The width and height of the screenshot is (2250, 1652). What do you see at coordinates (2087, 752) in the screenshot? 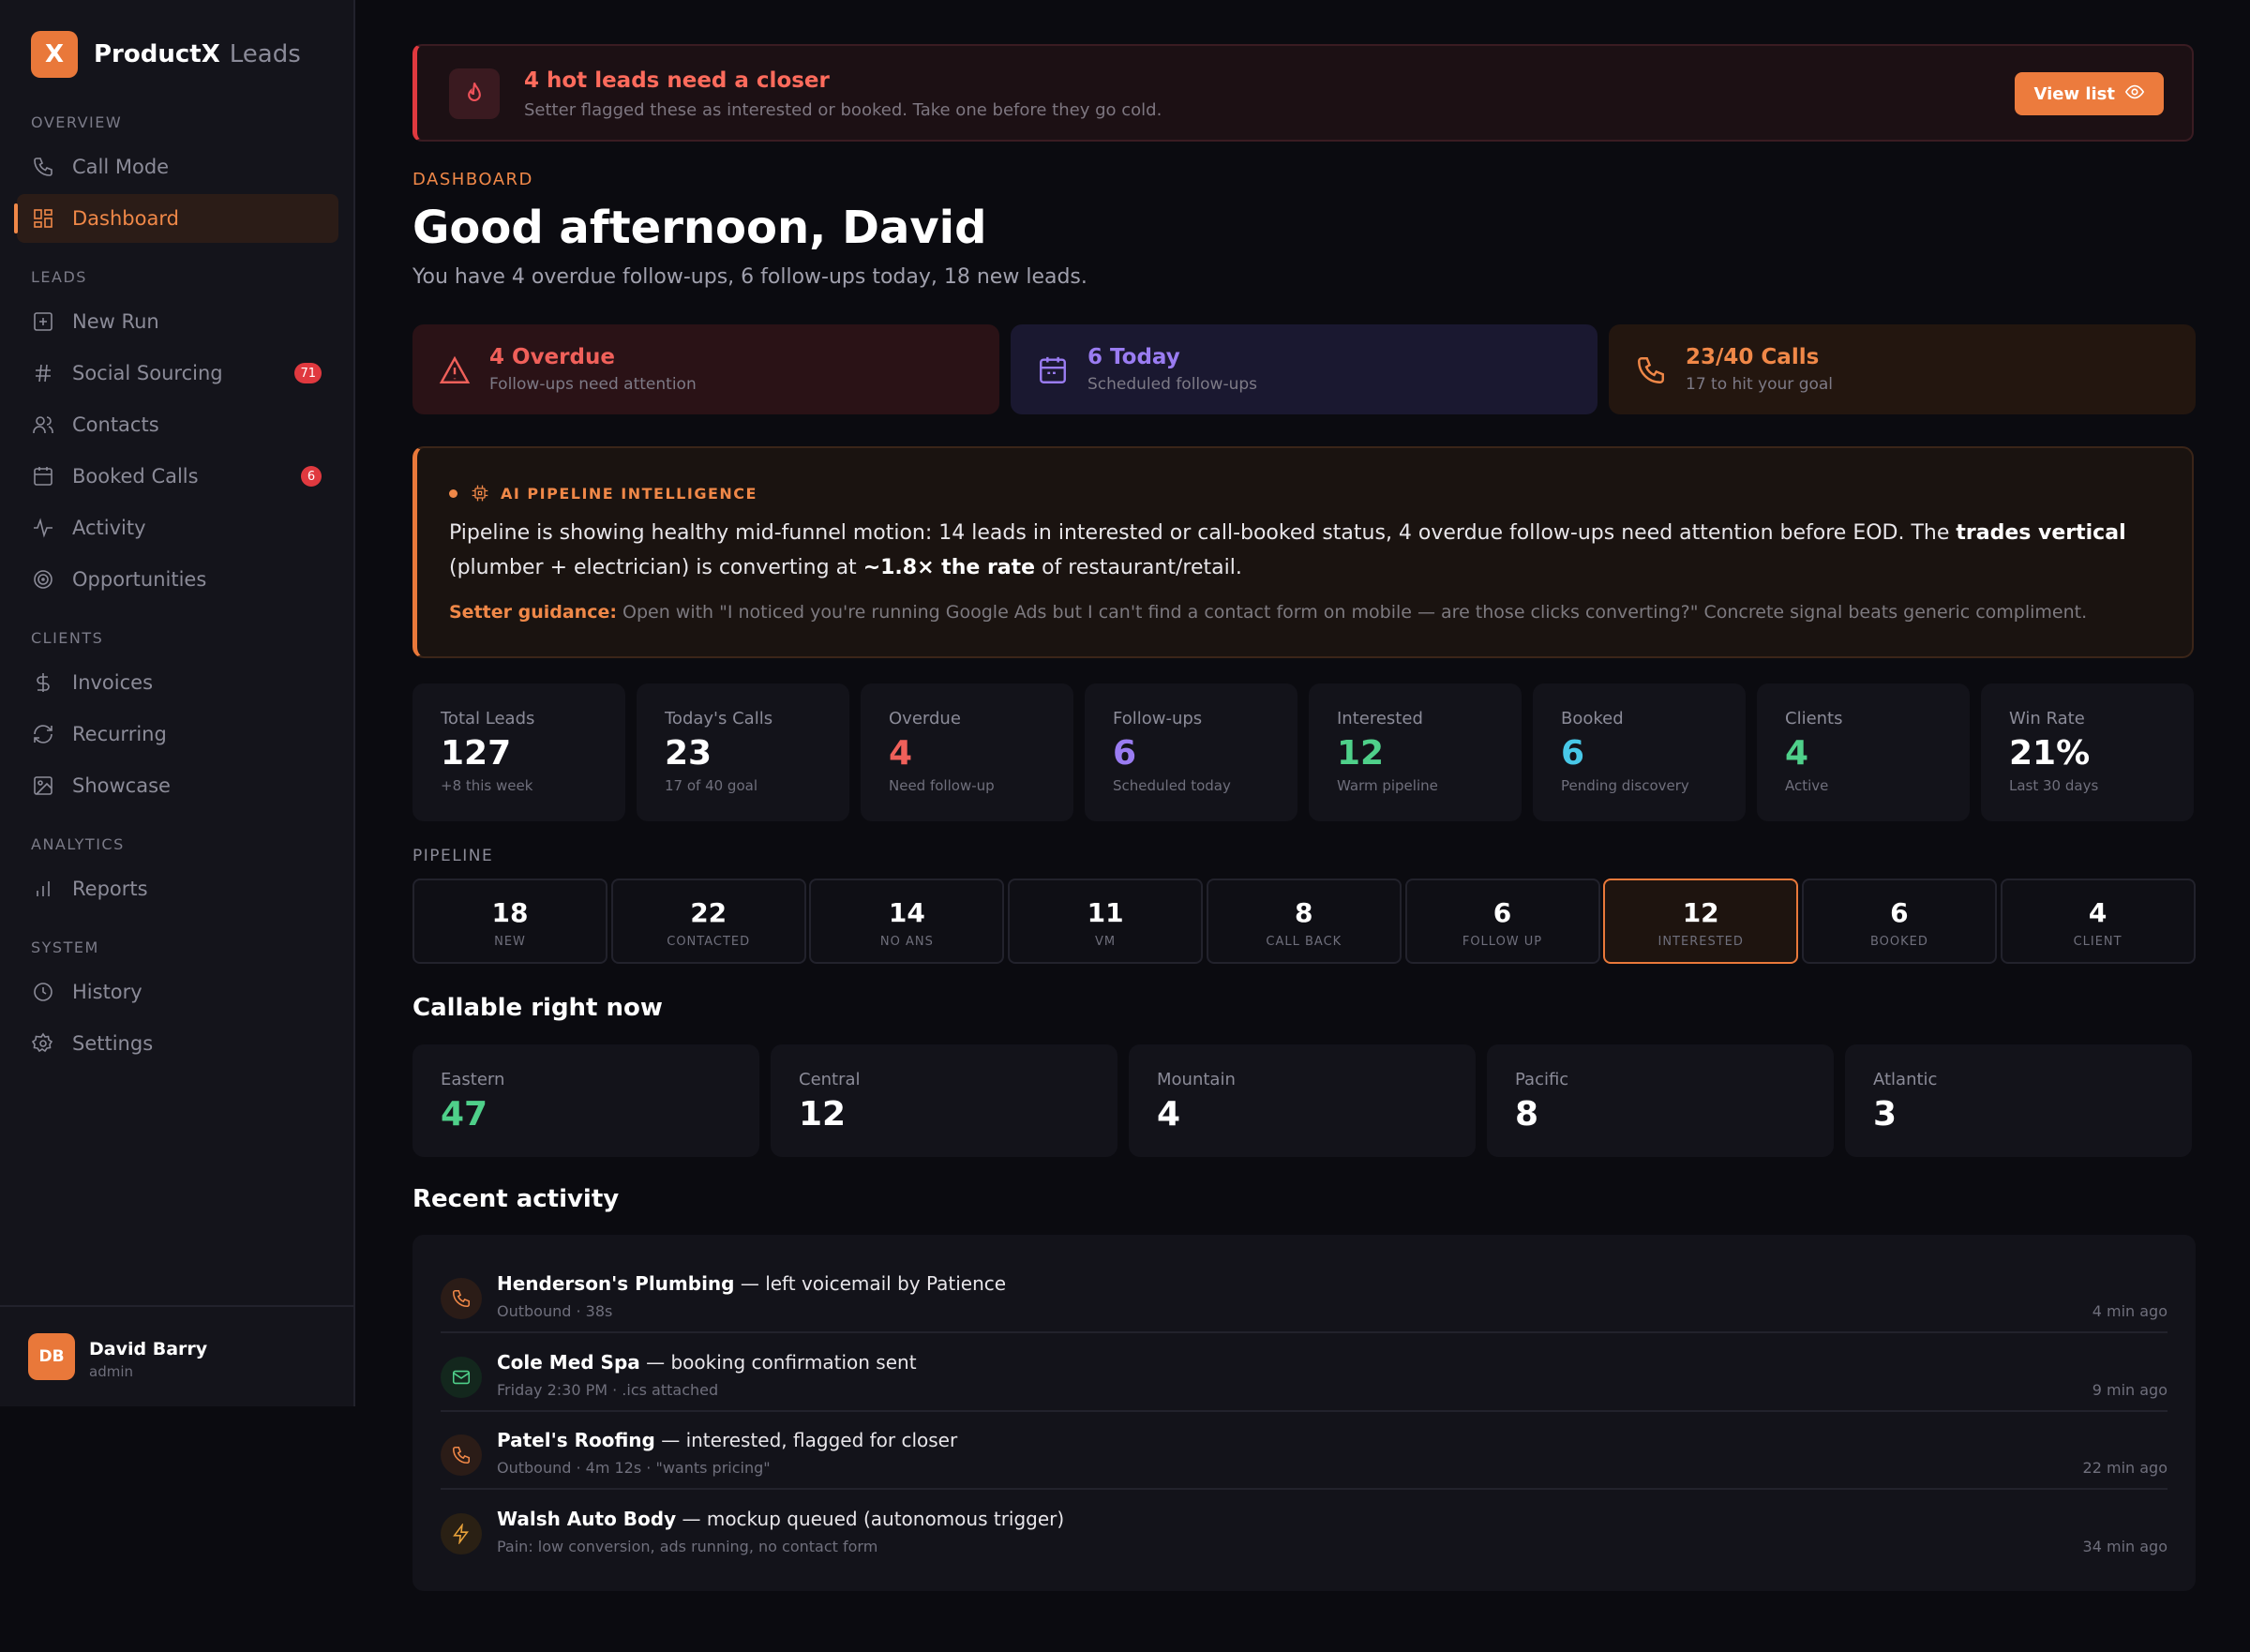
I see `stat-card: Win Rate 21% Last 30 days` at bounding box center [2087, 752].